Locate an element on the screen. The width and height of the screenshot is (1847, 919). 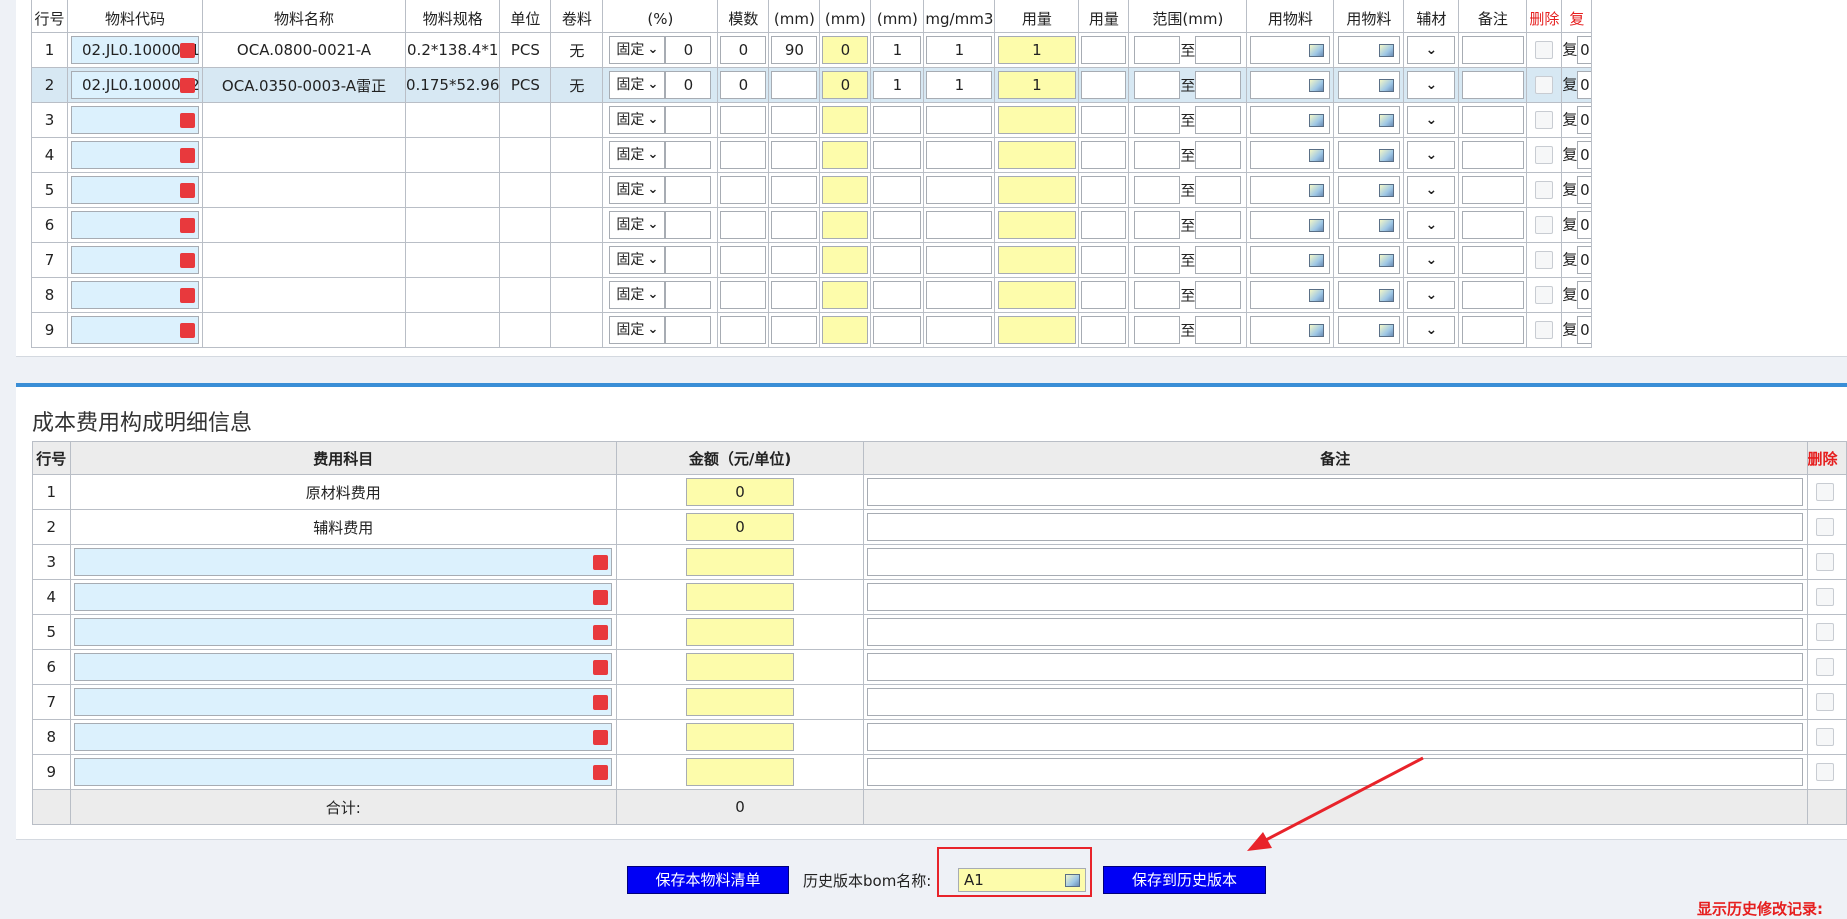
table-row: 3 is located at coordinates (939, 562).